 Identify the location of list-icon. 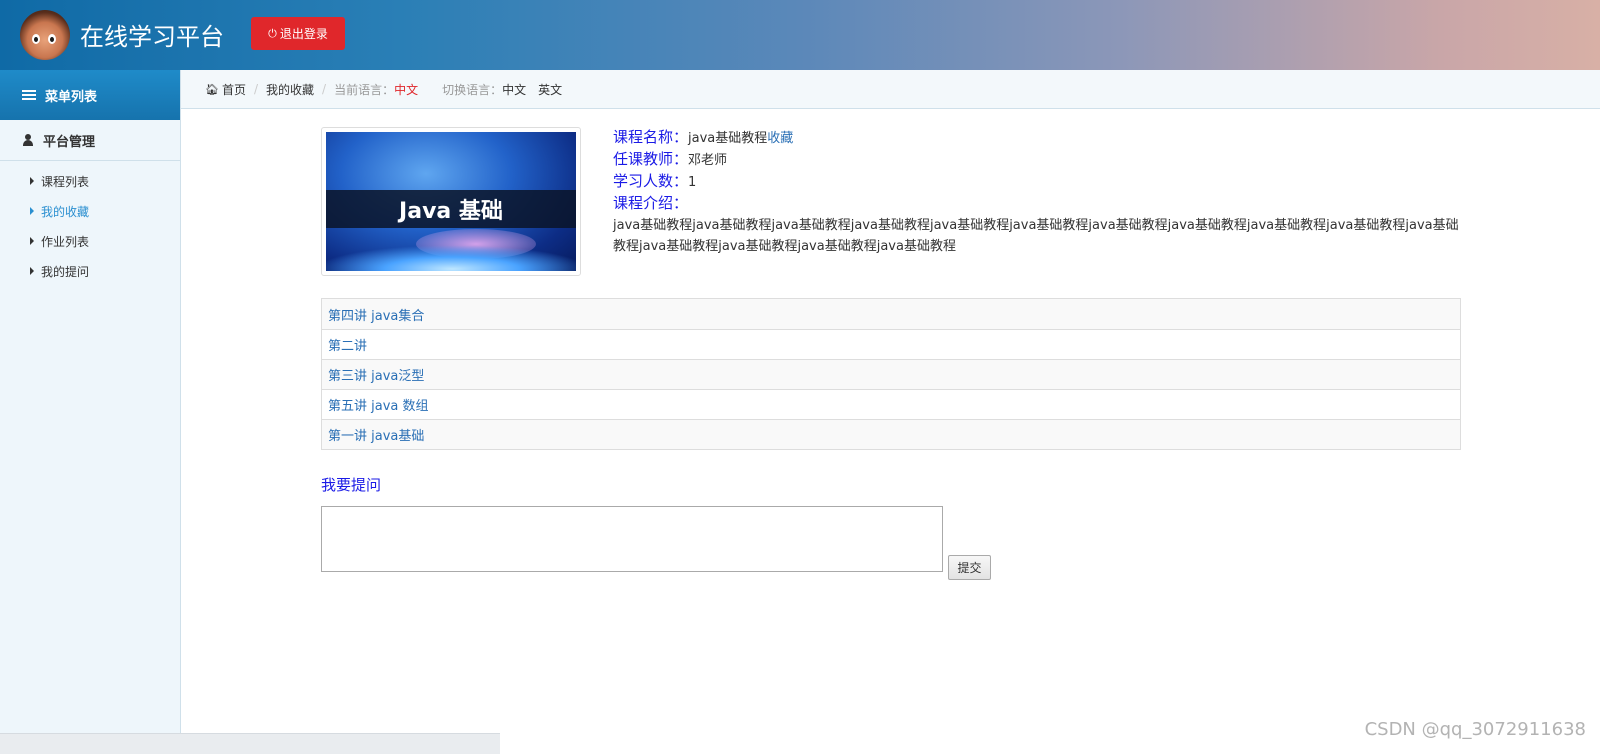
(29, 95).